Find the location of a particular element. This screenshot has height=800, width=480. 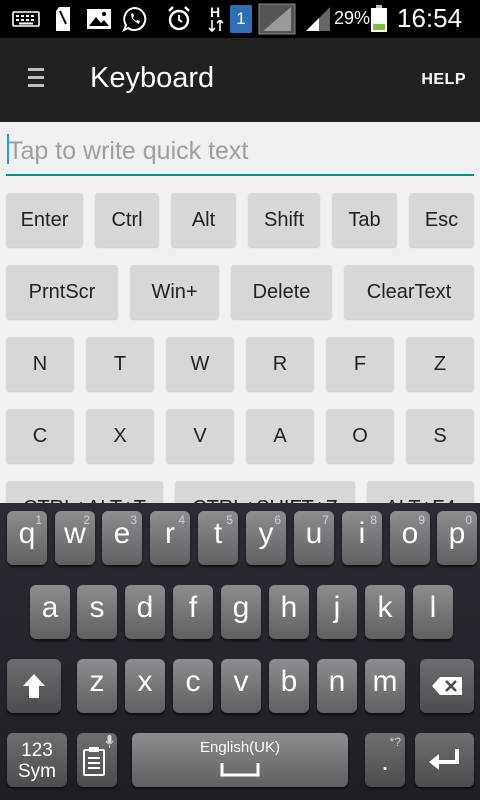

cleartext-key: ClearText is located at coordinates (409, 292).